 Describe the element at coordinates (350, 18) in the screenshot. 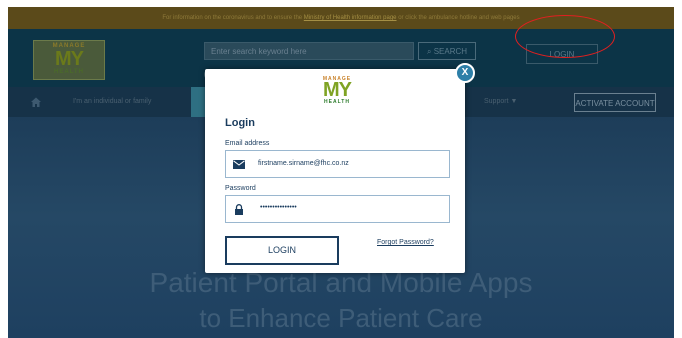

I see `banner-link: Ministry of Health information page` at that location.